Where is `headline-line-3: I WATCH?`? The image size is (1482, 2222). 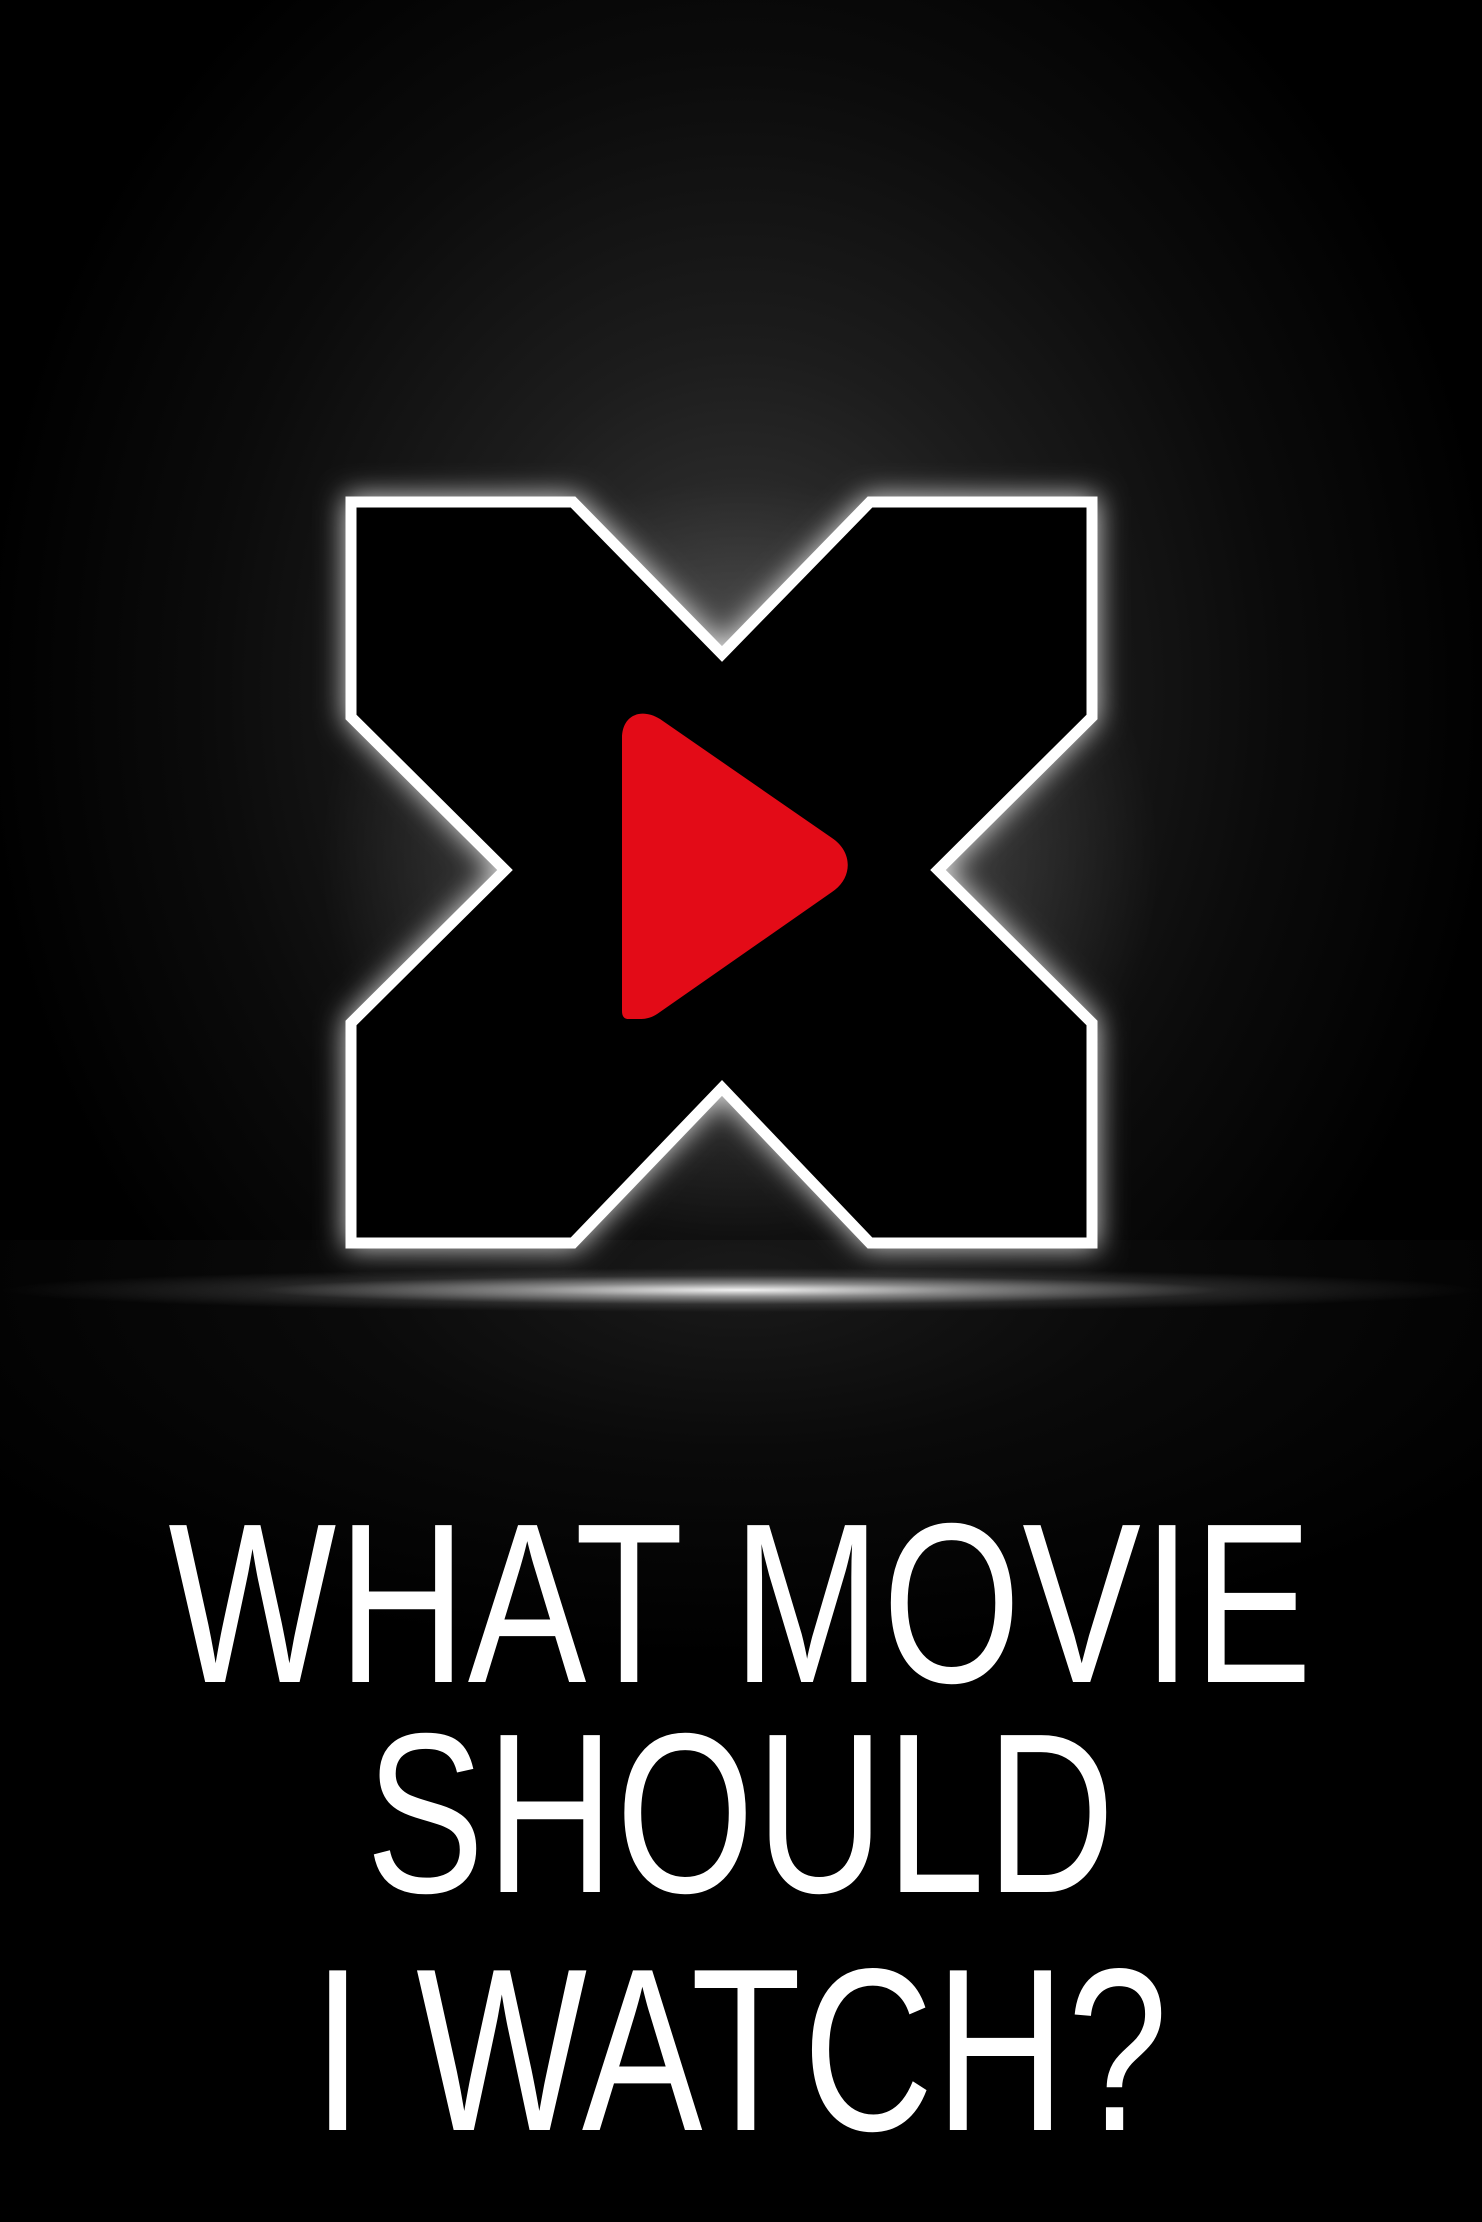 headline-line-3: I WATCH? is located at coordinates (741, 2050).